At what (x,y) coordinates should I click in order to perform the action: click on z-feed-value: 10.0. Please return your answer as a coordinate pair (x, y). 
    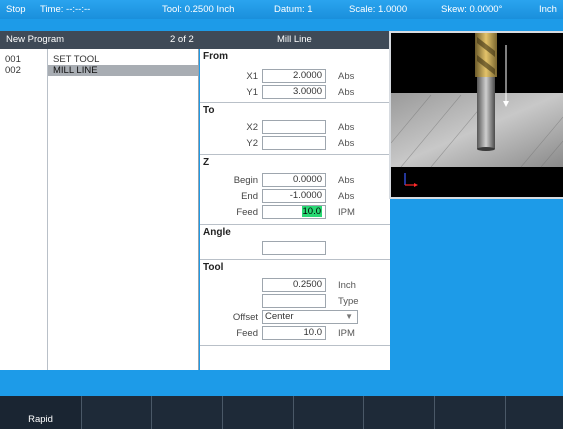
    Looking at the image, I should click on (311, 211).